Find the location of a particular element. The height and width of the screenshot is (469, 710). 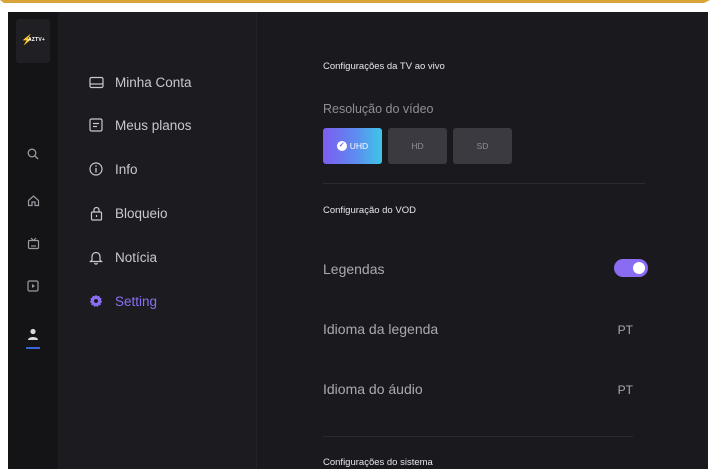

resolution-hd-button: HD is located at coordinates (417, 146).